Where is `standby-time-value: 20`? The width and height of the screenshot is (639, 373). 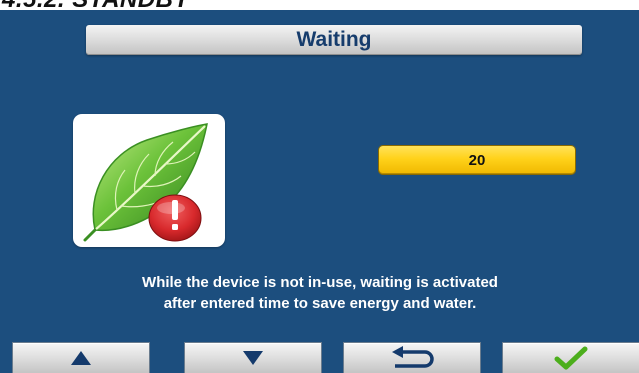
standby-time-value: 20 is located at coordinates (477, 160).